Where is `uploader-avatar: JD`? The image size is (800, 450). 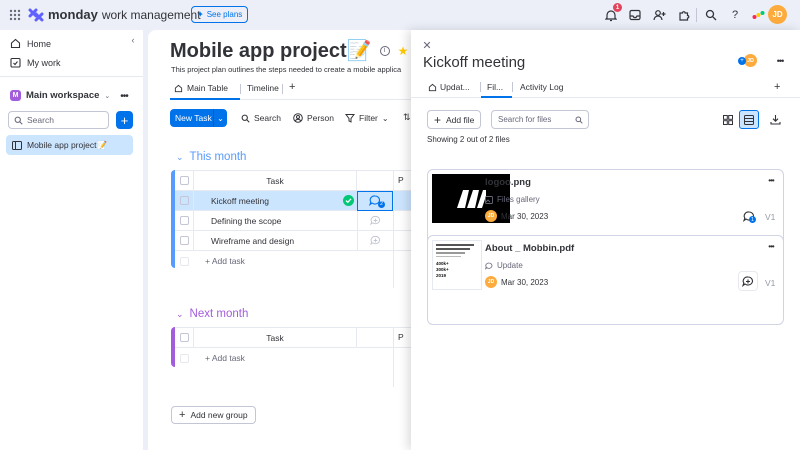
uploader-avatar: JD is located at coordinates (491, 216).